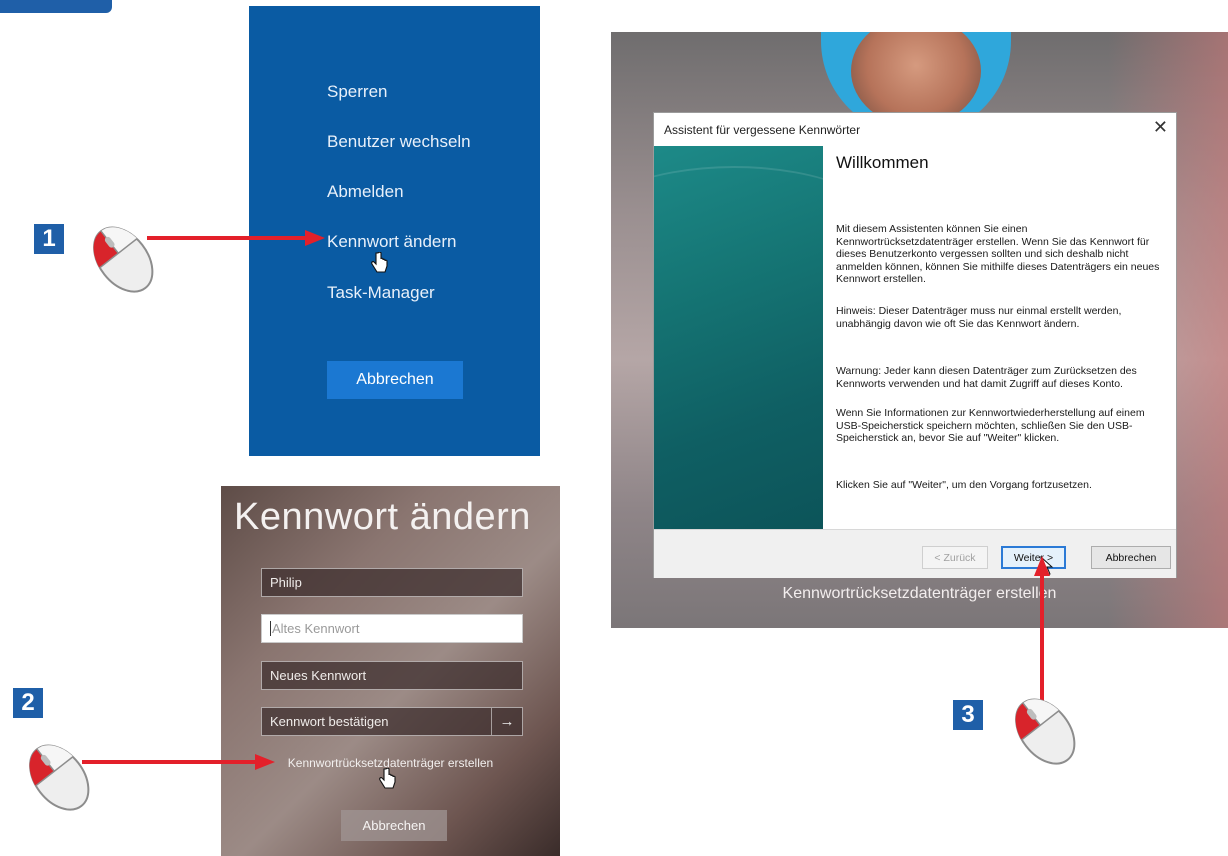 The height and width of the screenshot is (856, 1228). What do you see at coordinates (28, 703) in the screenshot?
I see `step-badge-2: 2` at bounding box center [28, 703].